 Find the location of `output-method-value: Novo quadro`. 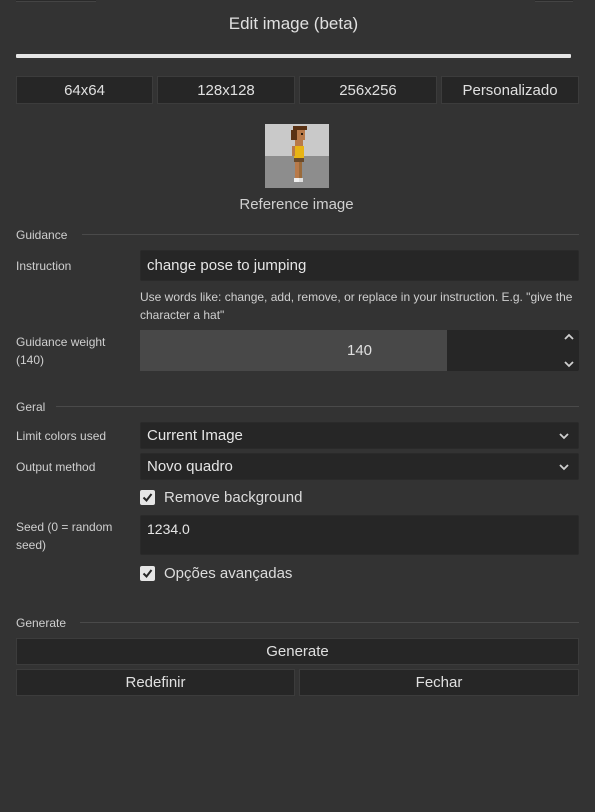

output-method-value: Novo quadro is located at coordinates (190, 466).